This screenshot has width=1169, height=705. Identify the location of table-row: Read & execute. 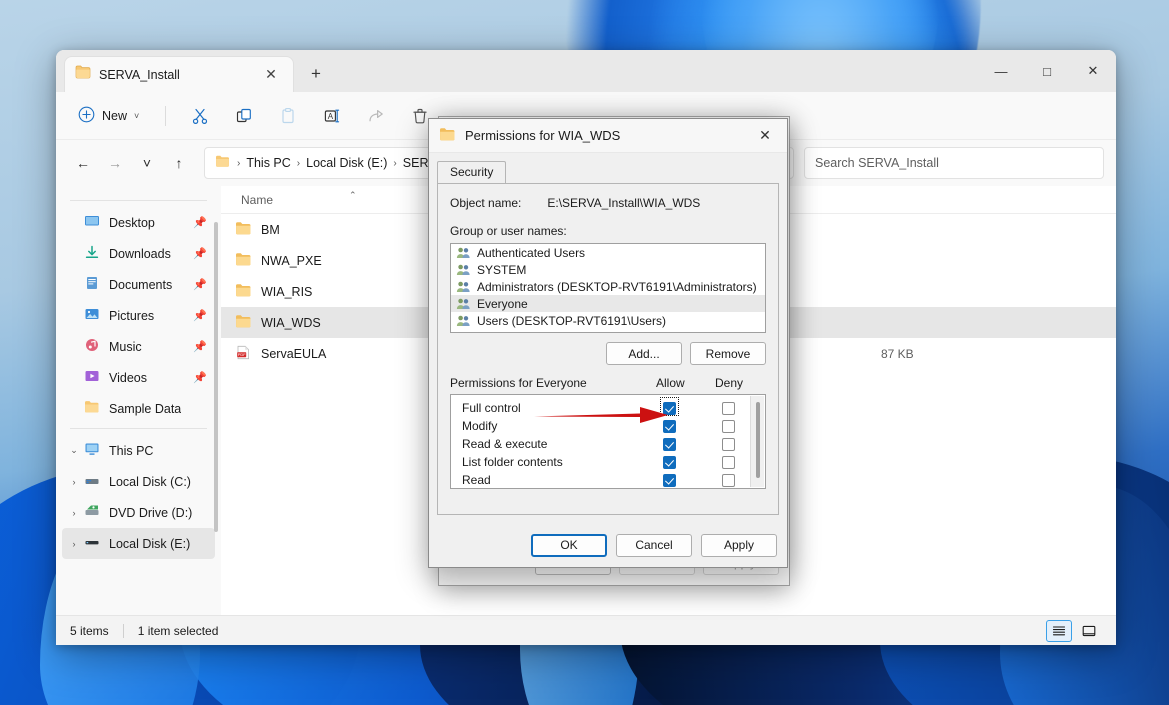
(608, 444).